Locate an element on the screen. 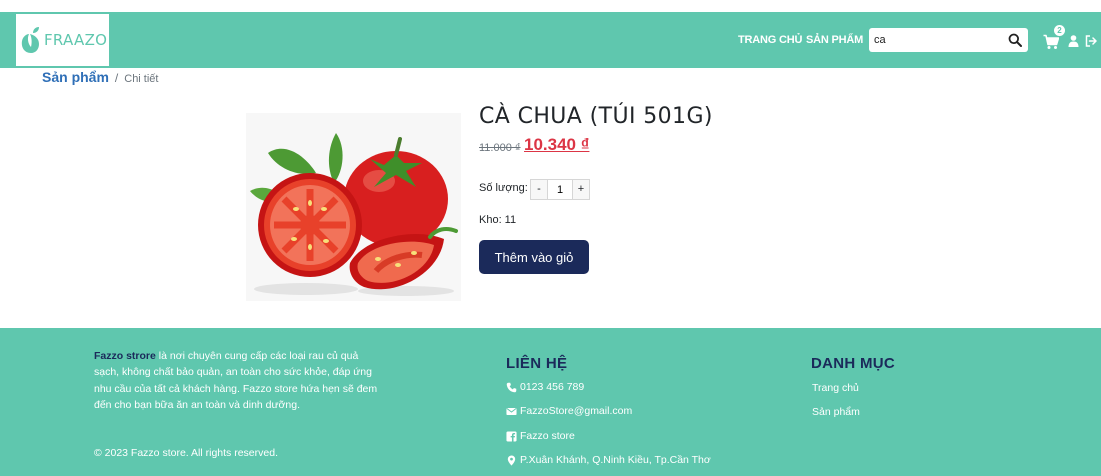 Image resolution: width=1101 pixels, height=476 pixels. contact-facebook: Fazzo store is located at coordinates (540, 436).